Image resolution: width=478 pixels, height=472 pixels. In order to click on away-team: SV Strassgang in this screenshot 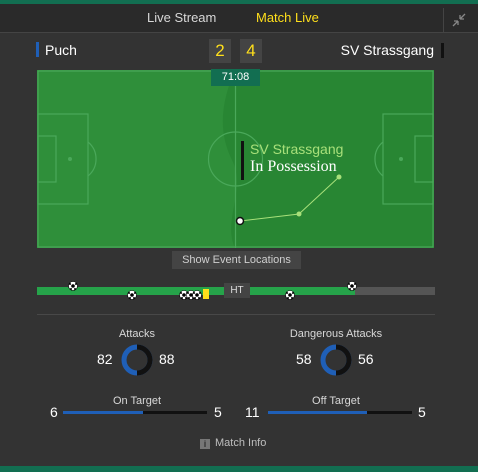, I will do `click(392, 50)`.